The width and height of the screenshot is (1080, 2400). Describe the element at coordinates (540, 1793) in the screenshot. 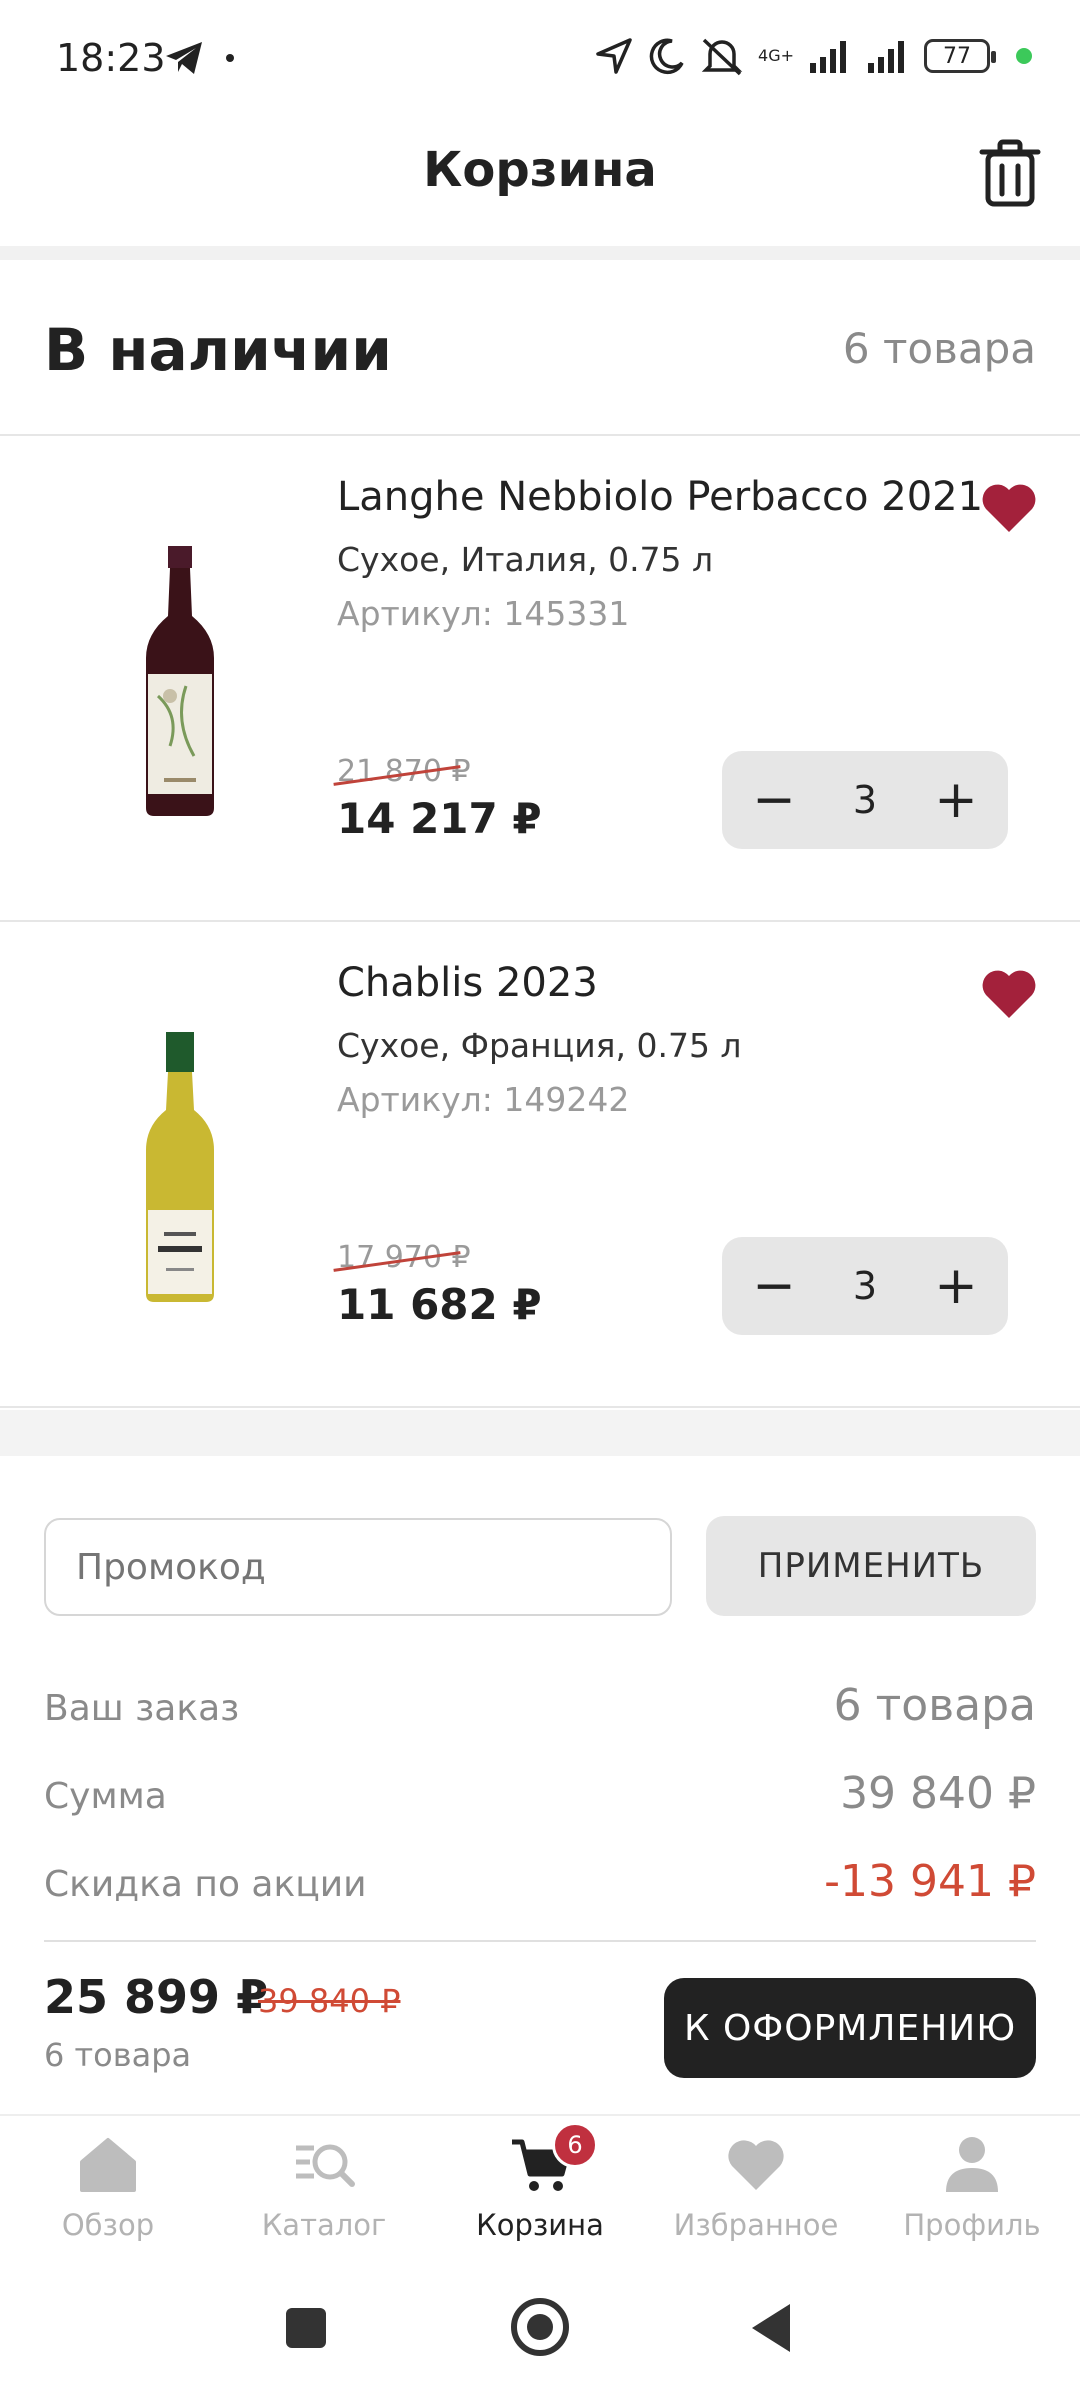

I see `summary-sum-row: Сумма 39 840 ₽` at that location.